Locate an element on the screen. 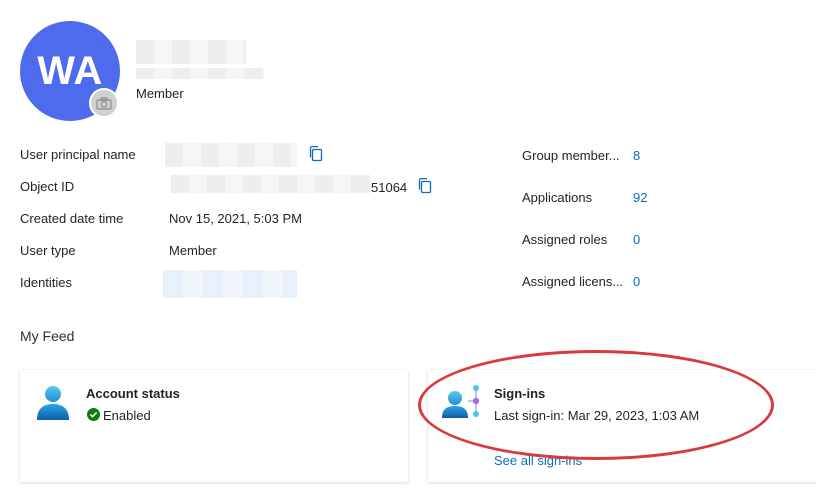 The image size is (816, 496). object-id-suffix: 51064 is located at coordinates (389, 187).